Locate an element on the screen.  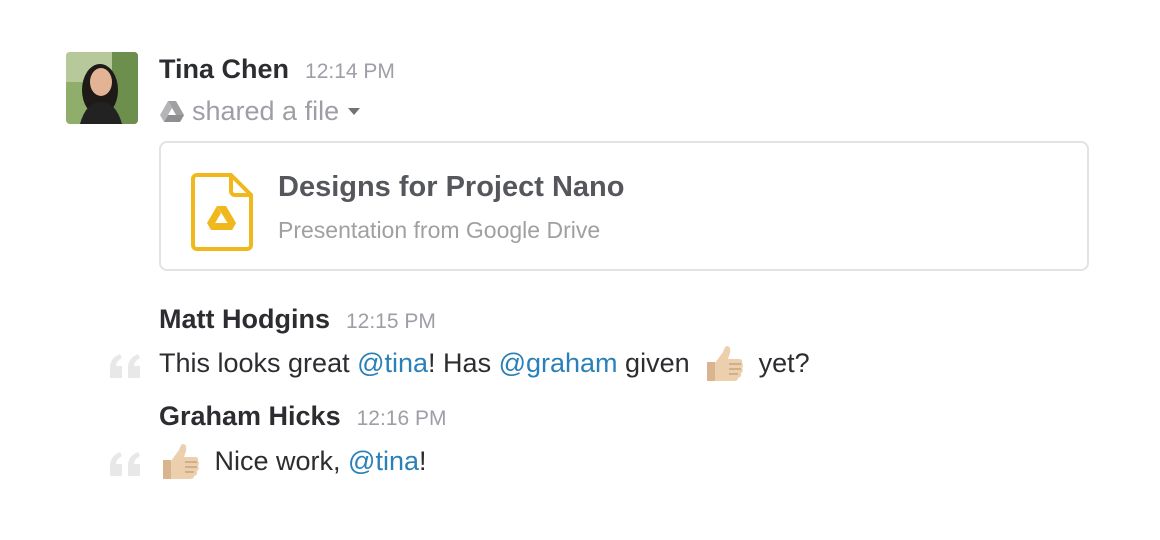
avatar-image is located at coordinates (102, 88).